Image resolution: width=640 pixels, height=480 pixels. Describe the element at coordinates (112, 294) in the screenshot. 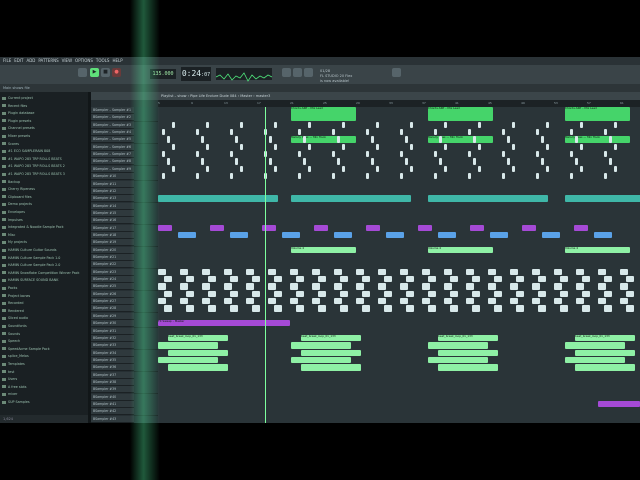

I see `track-header: BSampler #26` at that location.